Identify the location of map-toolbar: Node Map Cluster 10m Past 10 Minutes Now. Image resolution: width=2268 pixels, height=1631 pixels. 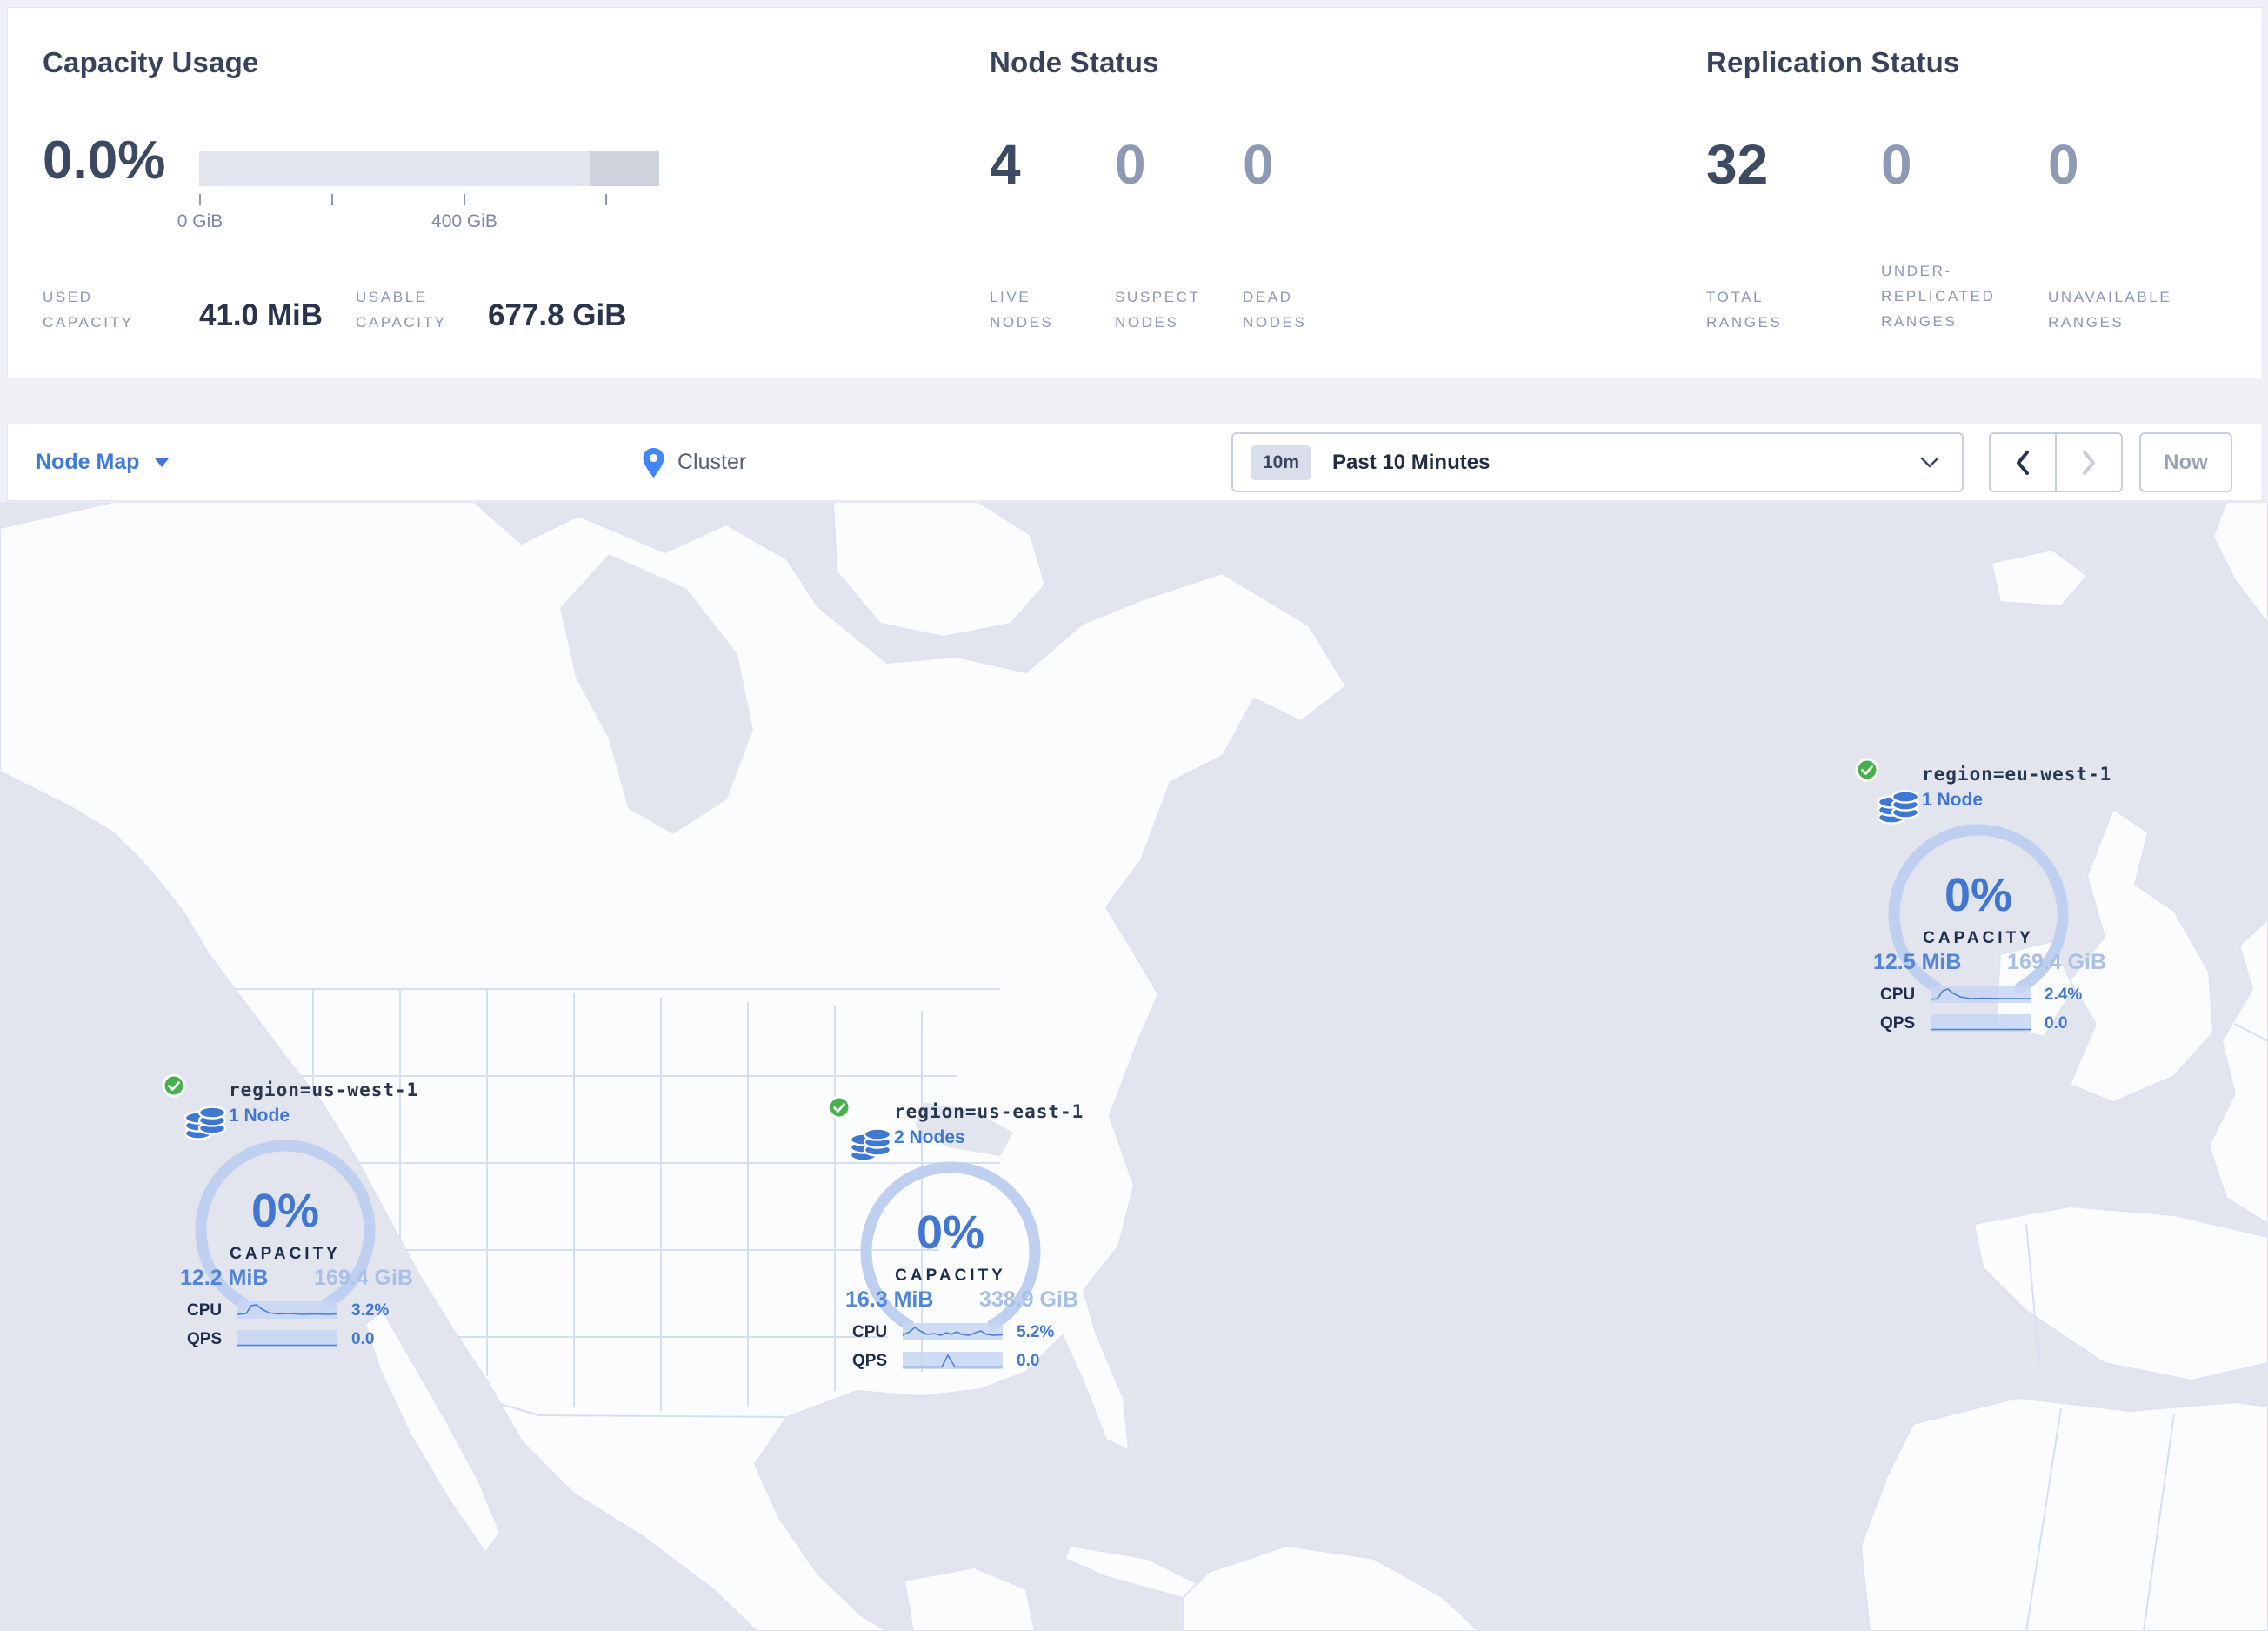
(1135, 462).